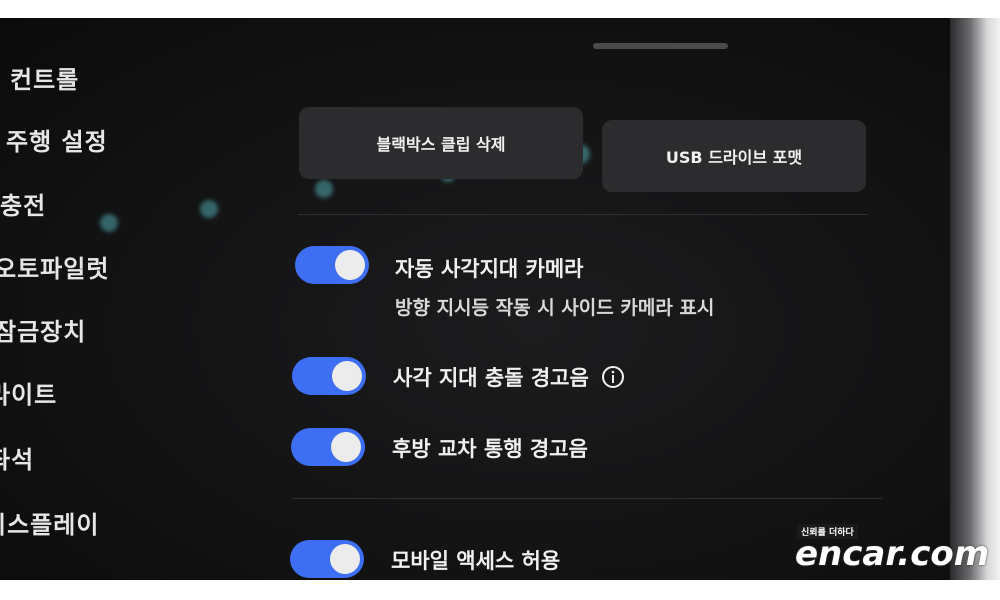 This screenshot has width=1000, height=600. I want to click on sidebar-item-charging: 충전, so click(23, 203).